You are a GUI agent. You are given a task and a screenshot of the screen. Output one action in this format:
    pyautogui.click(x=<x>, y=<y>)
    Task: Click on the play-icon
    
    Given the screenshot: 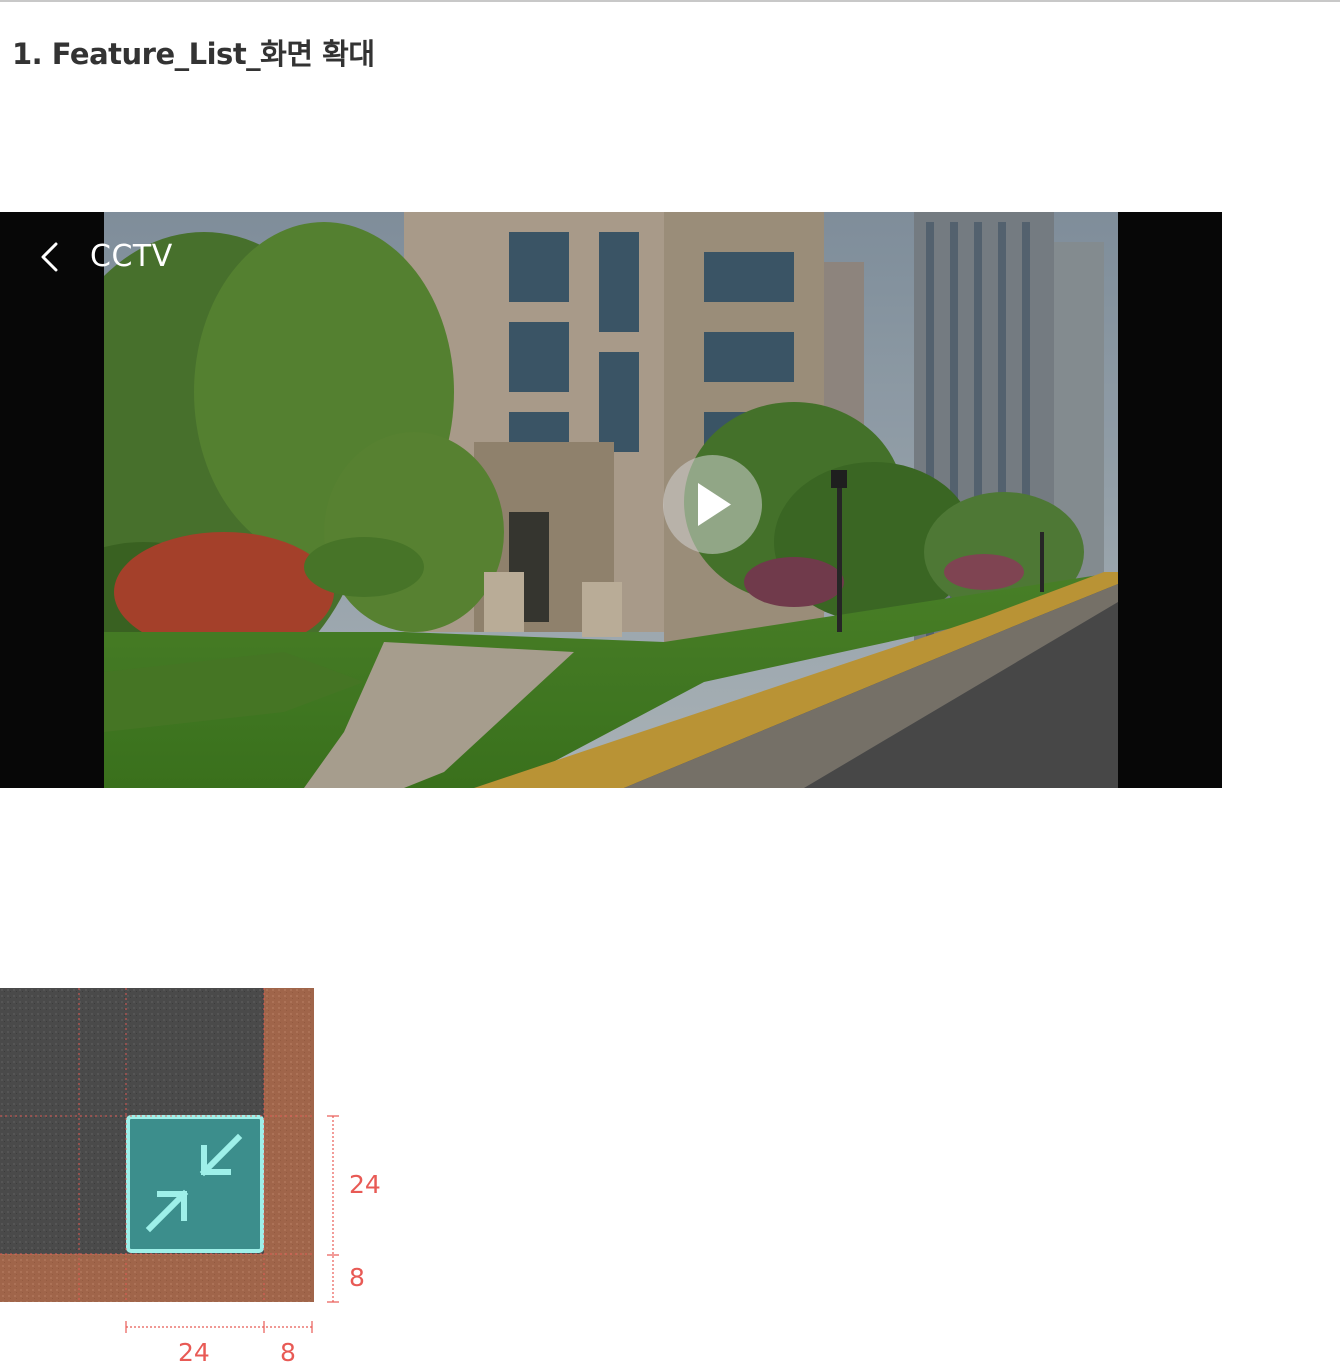 What is the action you would take?
    pyautogui.click(x=714, y=504)
    